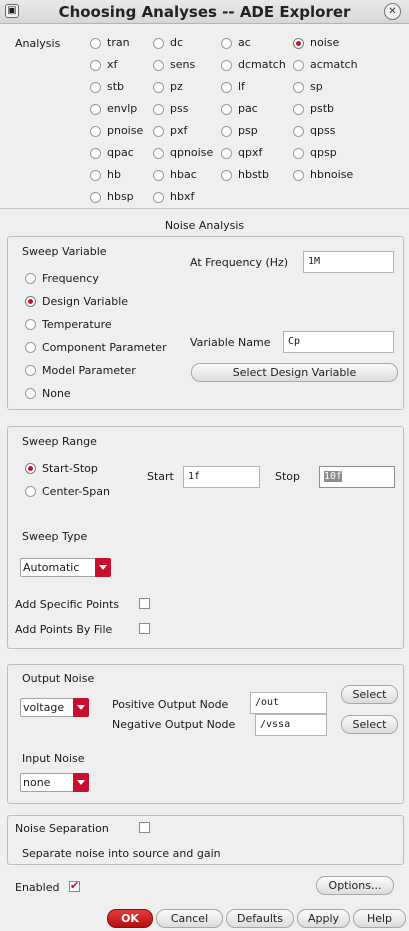  I want to click on negative-output-node-field: /vssa, so click(291, 725).